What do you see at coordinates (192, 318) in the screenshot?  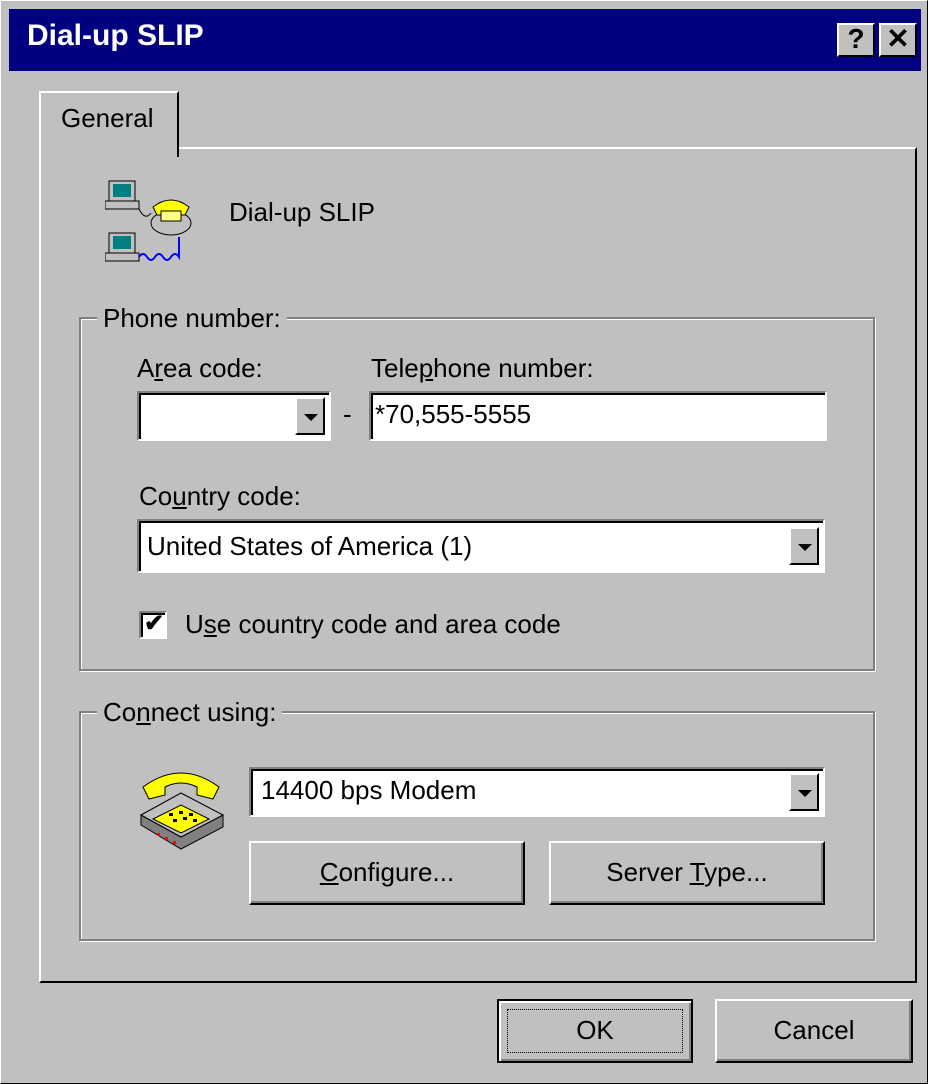 I see `phone-number-legend: Phone number:` at bounding box center [192, 318].